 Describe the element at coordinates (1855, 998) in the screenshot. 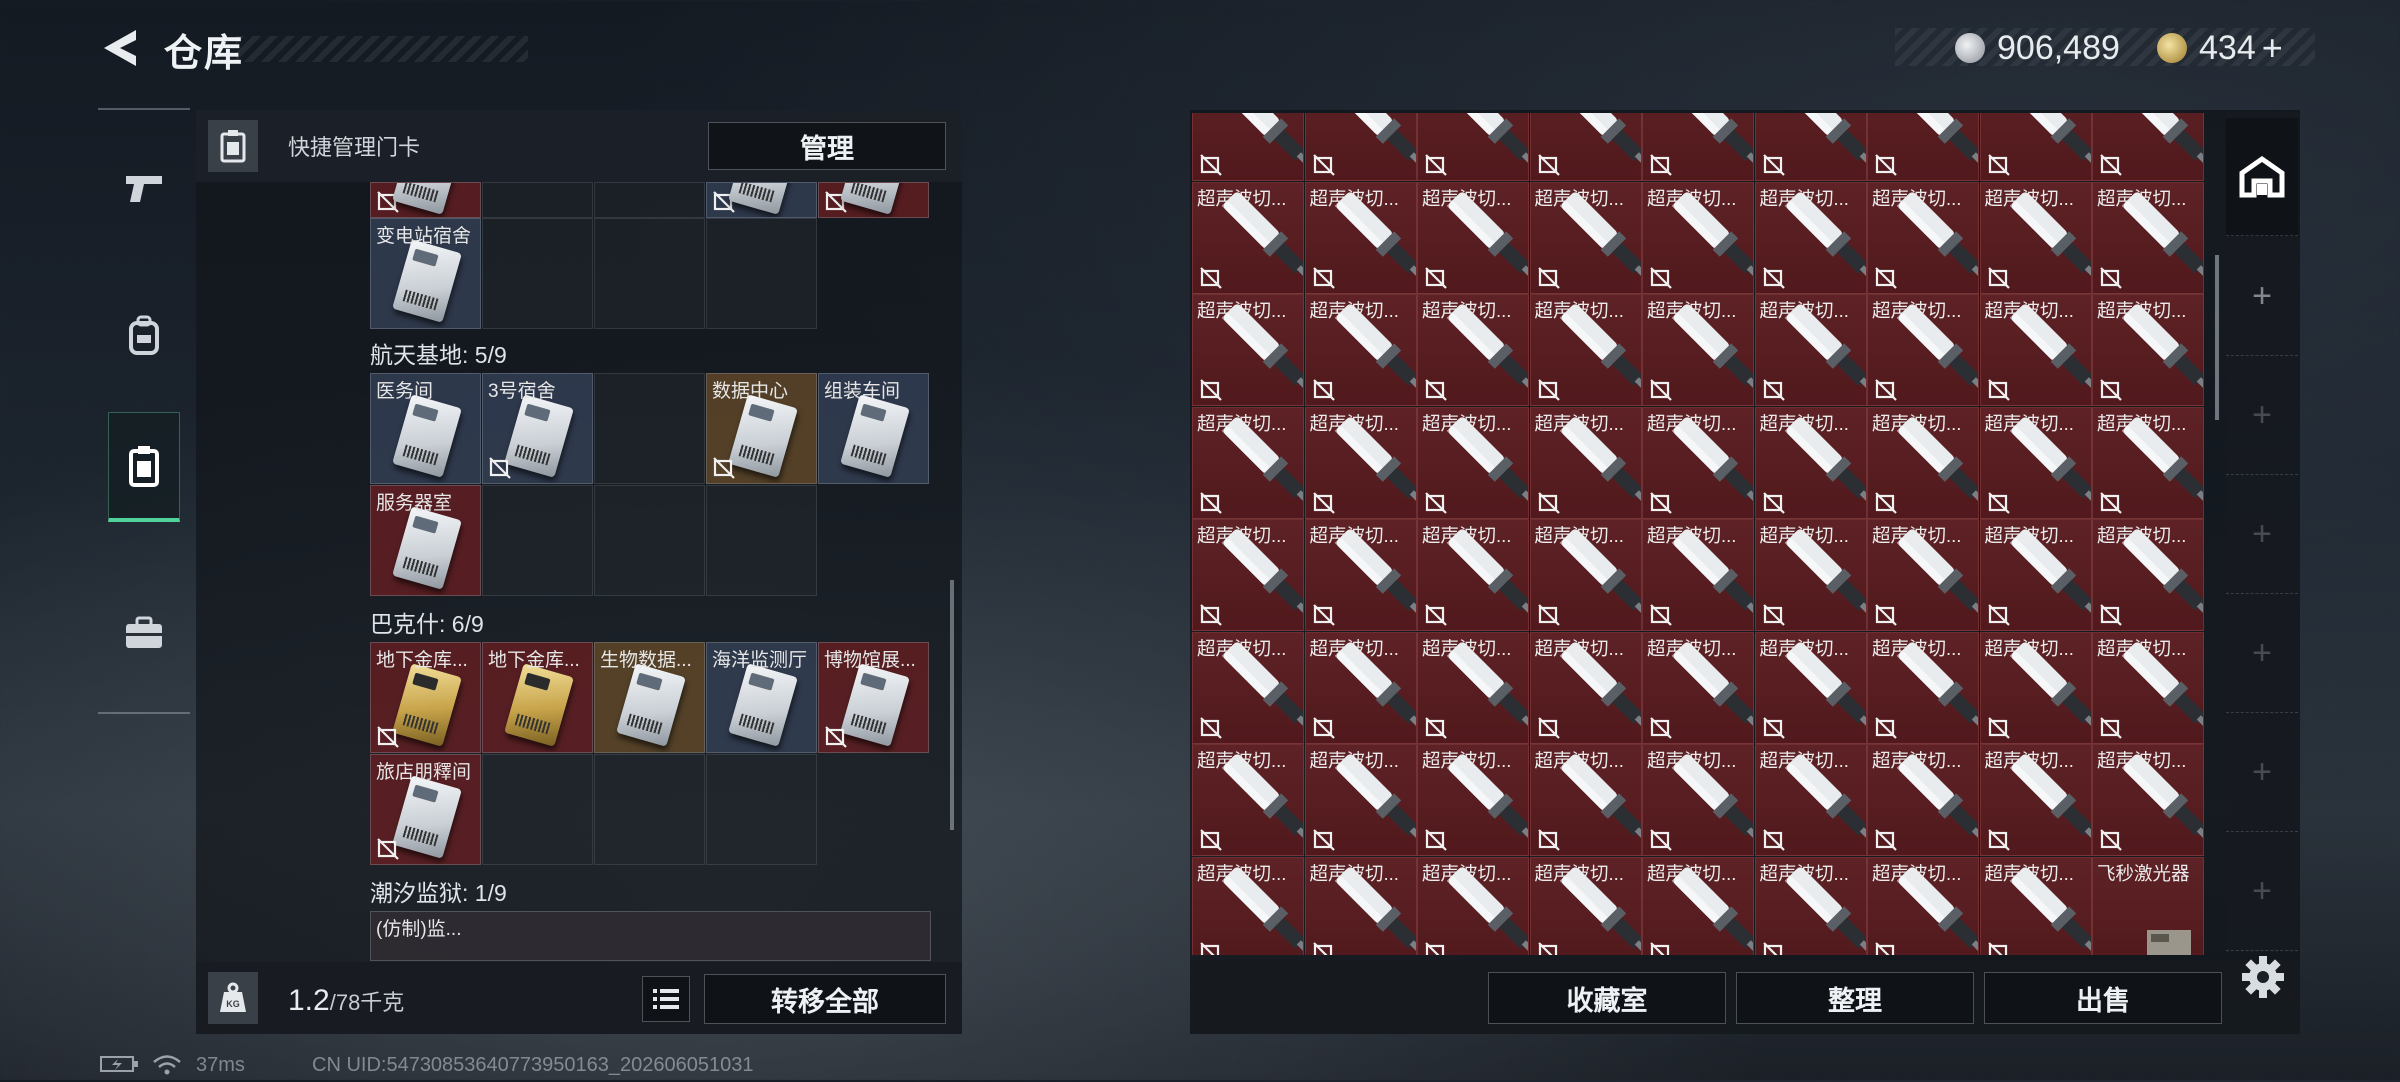

I see `sort-button: 整理` at that location.